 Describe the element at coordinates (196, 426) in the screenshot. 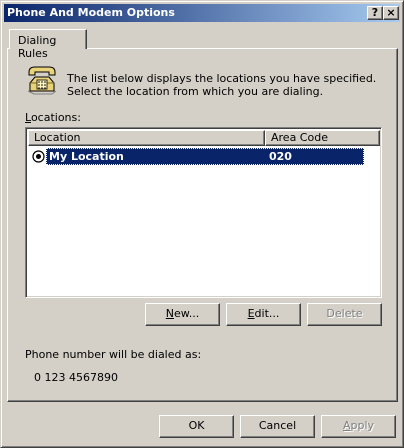

I see `ok-button: OK` at that location.